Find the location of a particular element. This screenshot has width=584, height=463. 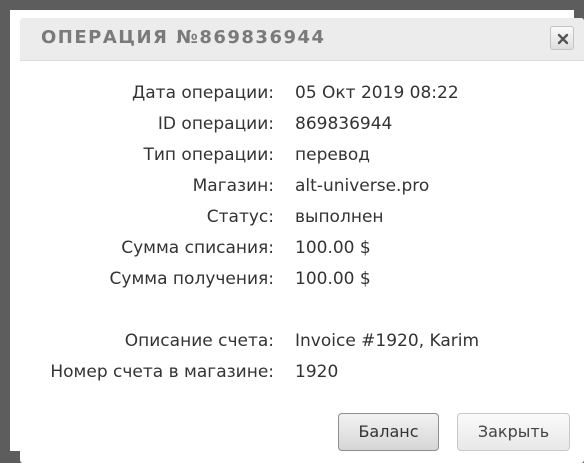

detail-row-type: Тип операции: перевод is located at coordinates (302, 158).